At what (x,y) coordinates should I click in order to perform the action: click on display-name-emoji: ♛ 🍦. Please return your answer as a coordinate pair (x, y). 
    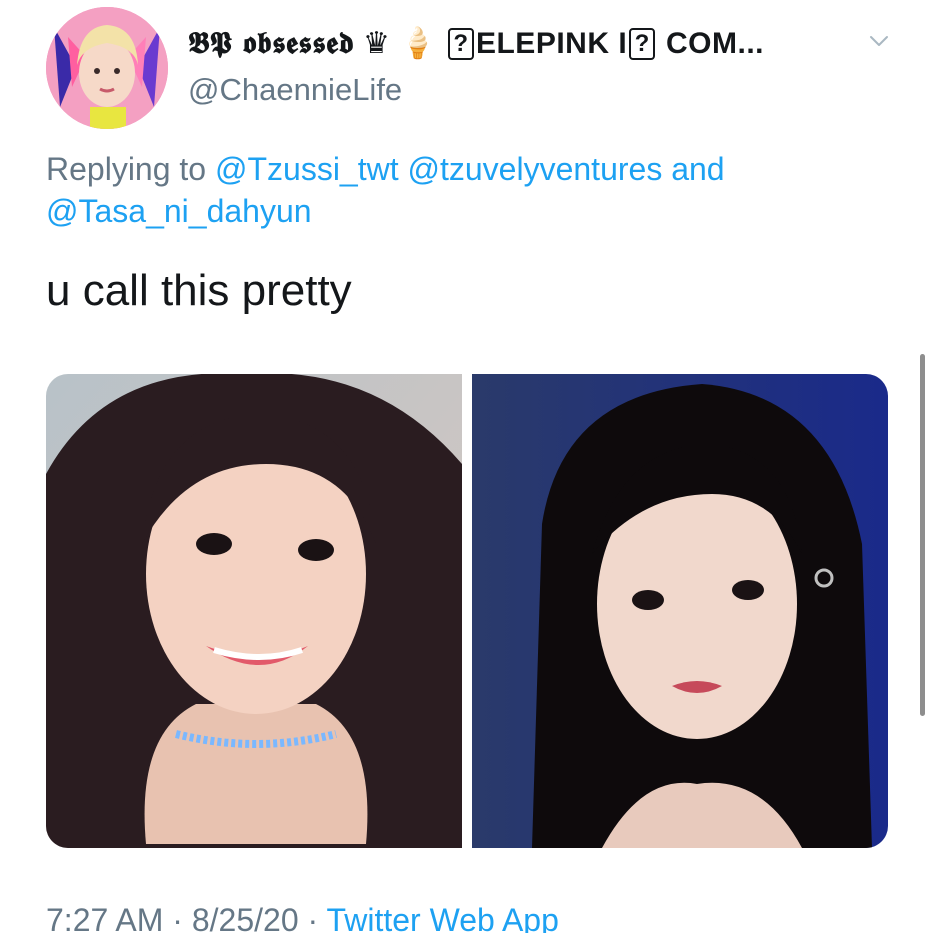
    Looking at the image, I should click on (400, 43).